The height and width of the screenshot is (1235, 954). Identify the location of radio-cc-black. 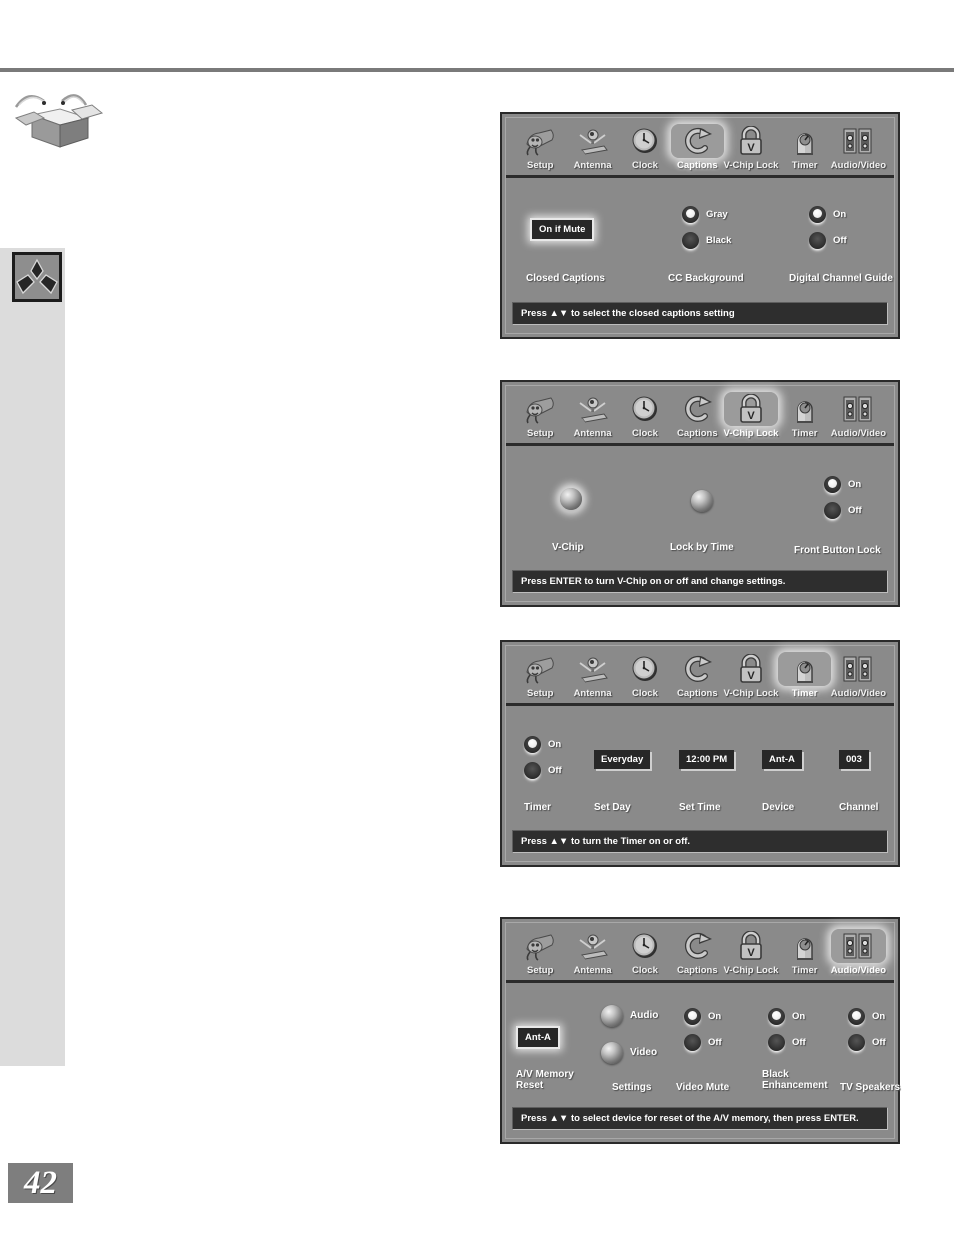
(690, 240).